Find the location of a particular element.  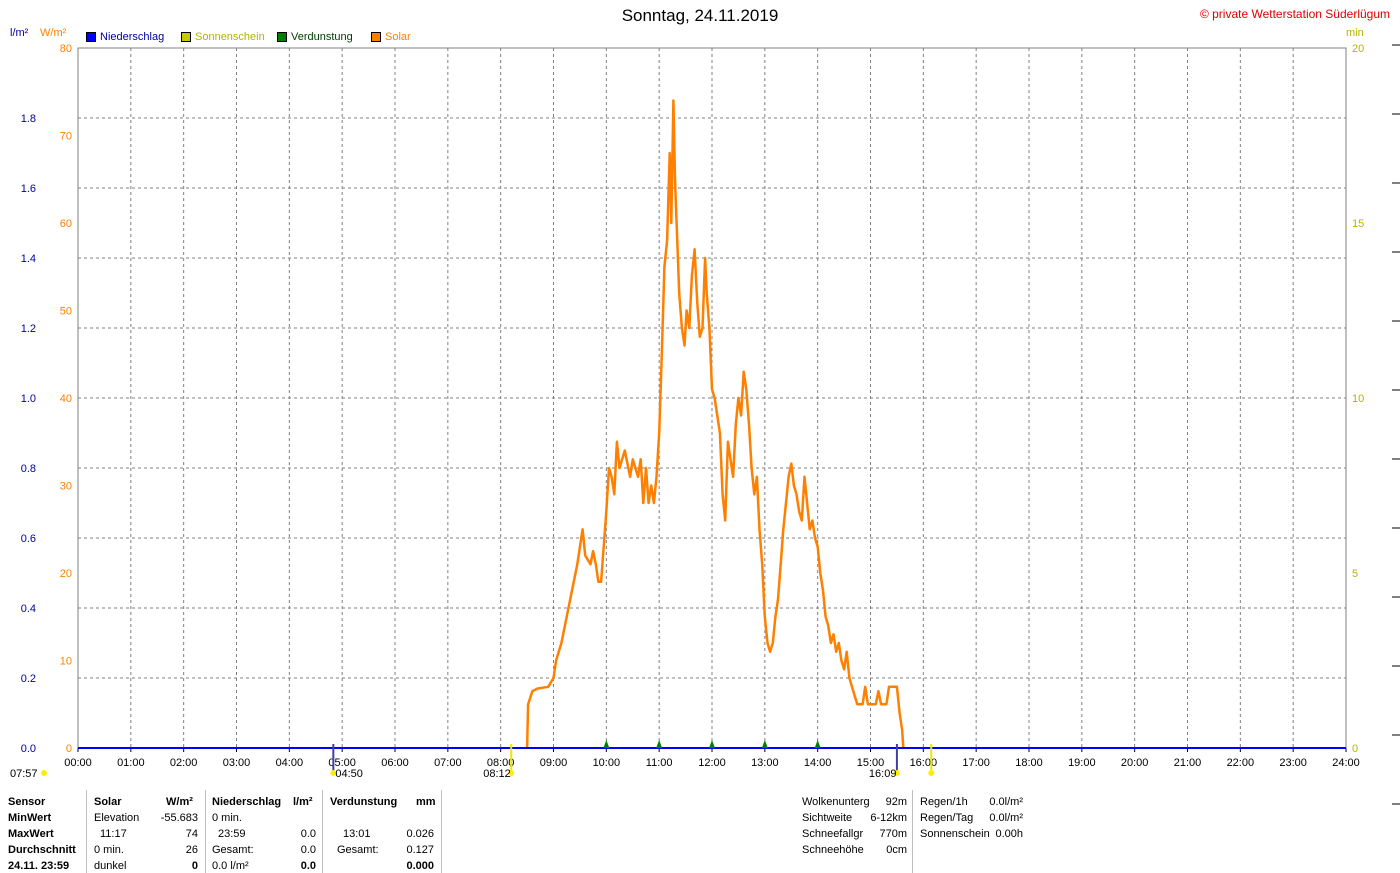

y-tick-label-rain: 0.2 is located at coordinates (28, 679).